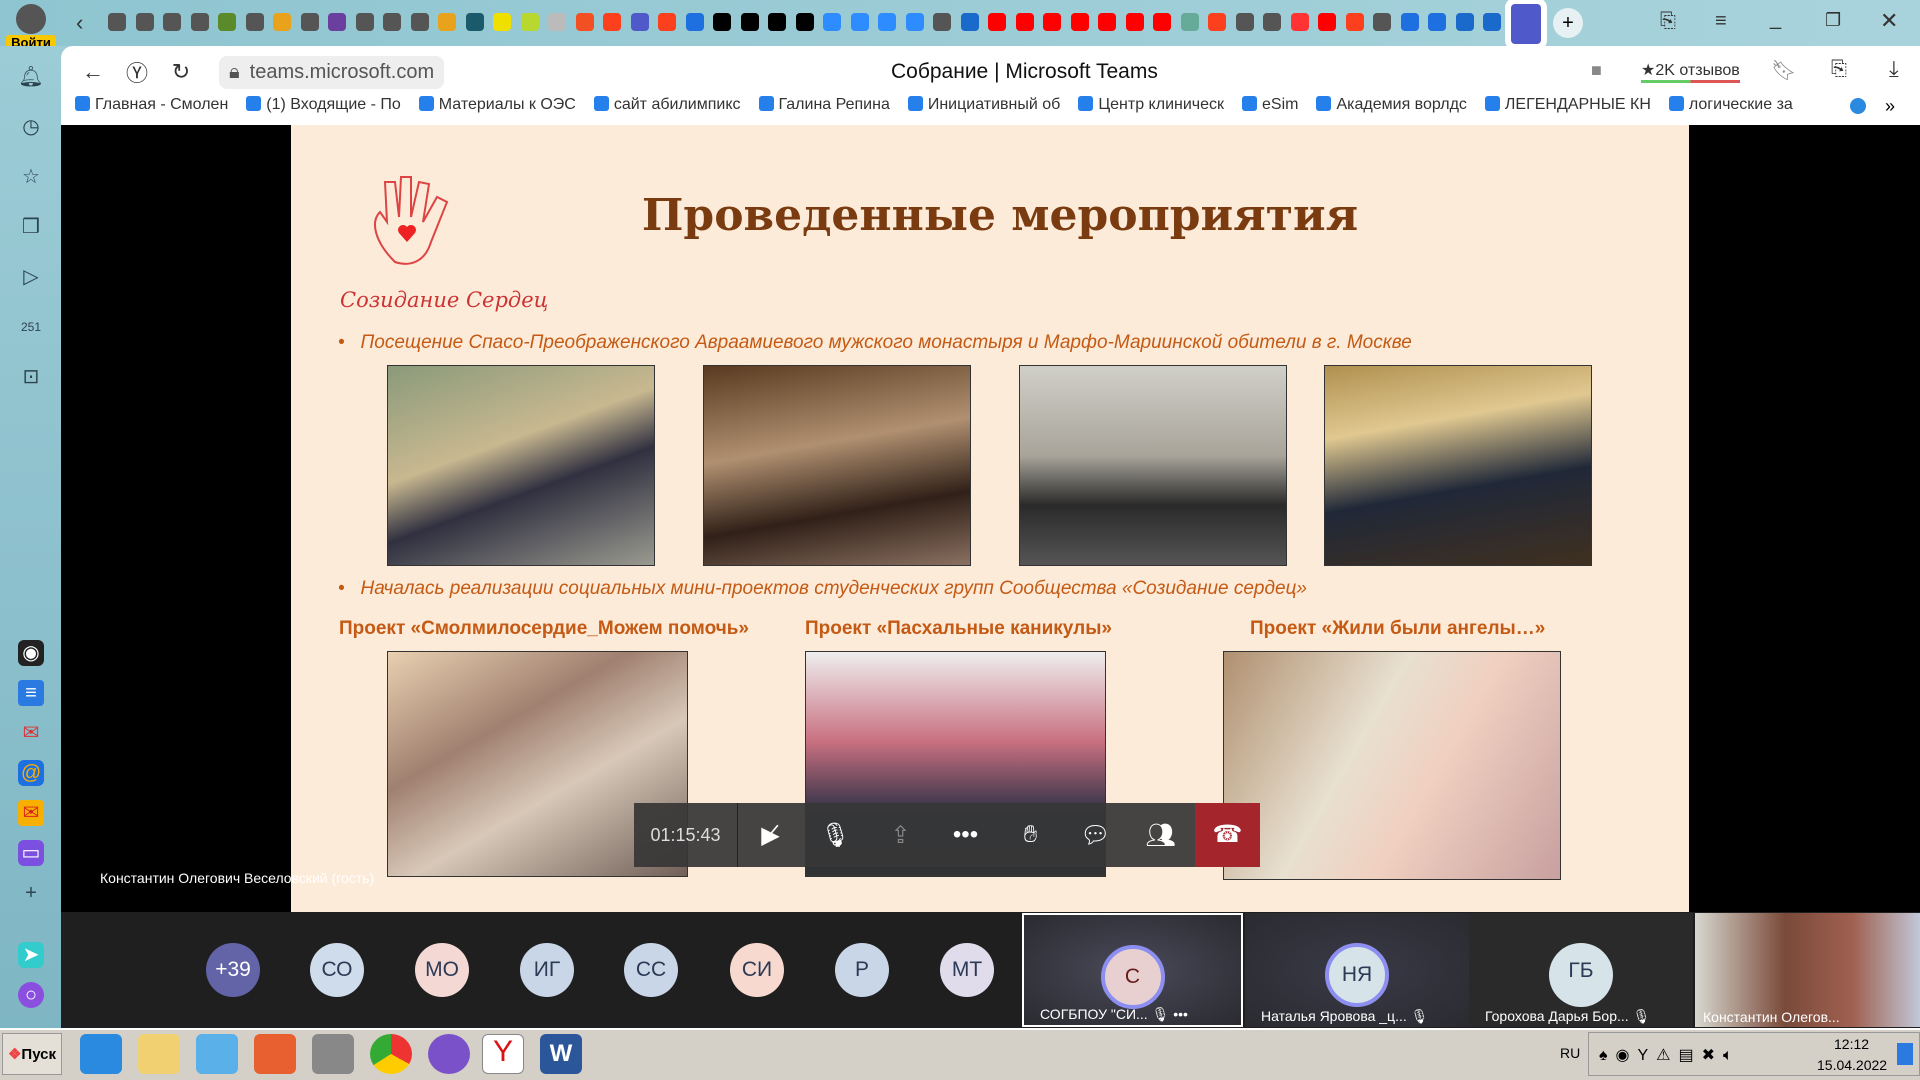 Image resolution: width=1920 pixels, height=1080 pixels. Describe the element at coordinates (561, 1054) in the screenshot. I see `word-icon: W` at that location.